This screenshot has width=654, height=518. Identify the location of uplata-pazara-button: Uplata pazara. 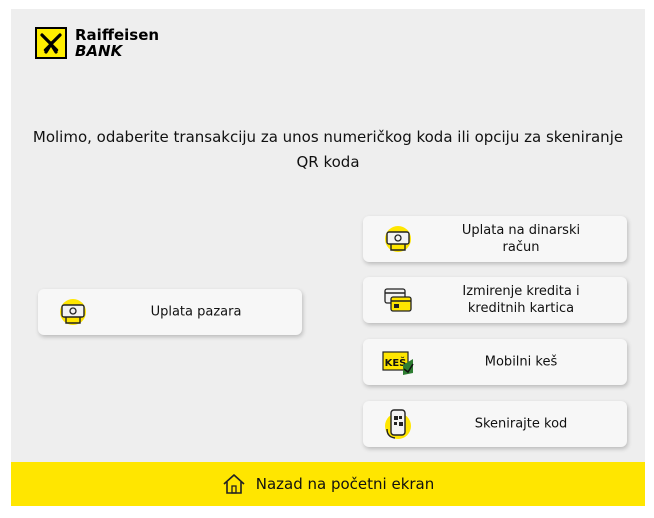
(170, 312).